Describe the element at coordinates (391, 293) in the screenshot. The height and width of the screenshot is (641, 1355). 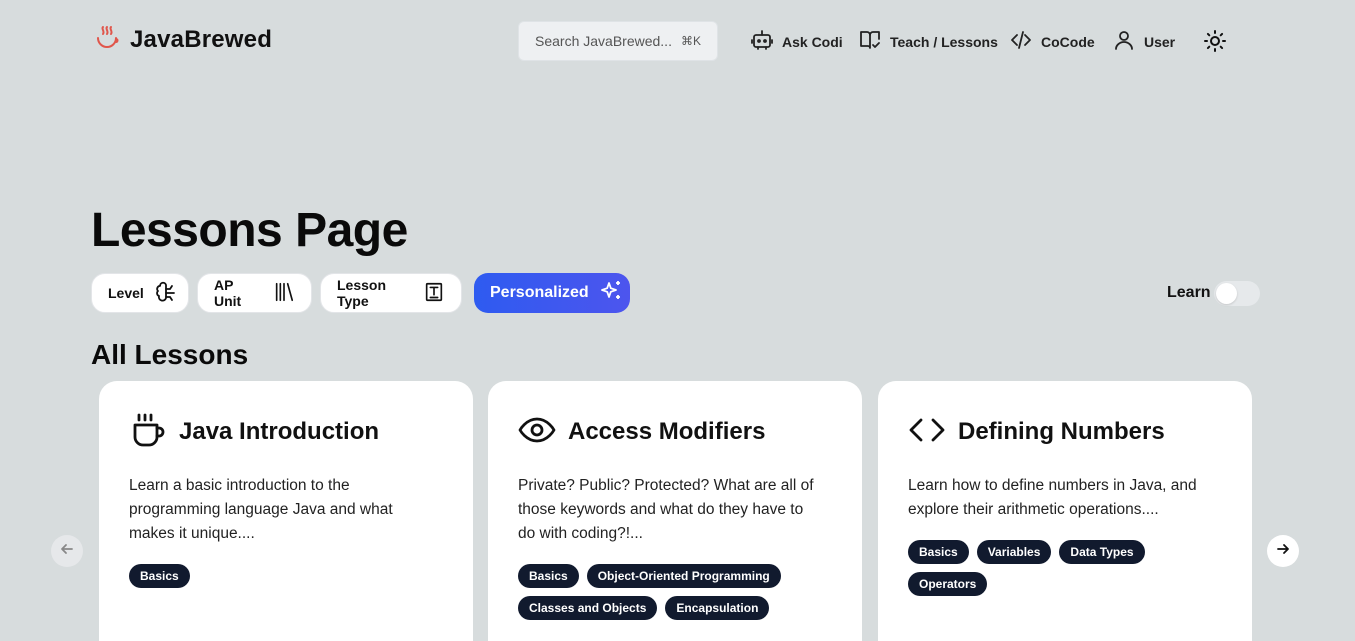
I see `filter-lesson-type-button: Lesson Type` at that location.